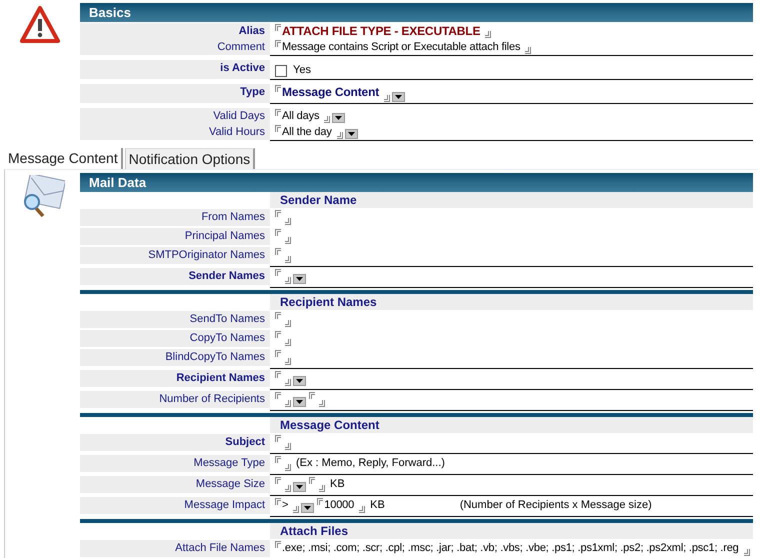 This screenshot has height=558, width=760. What do you see at coordinates (332, 93) in the screenshot?
I see `input-field: Message Content` at bounding box center [332, 93].